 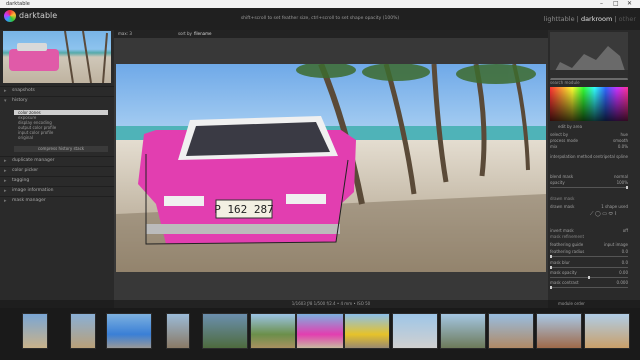 What do you see at coordinates (331, 34) in the screenshot?
I see `center-top-toolbar: max: 3 sort by filename` at bounding box center [331, 34].